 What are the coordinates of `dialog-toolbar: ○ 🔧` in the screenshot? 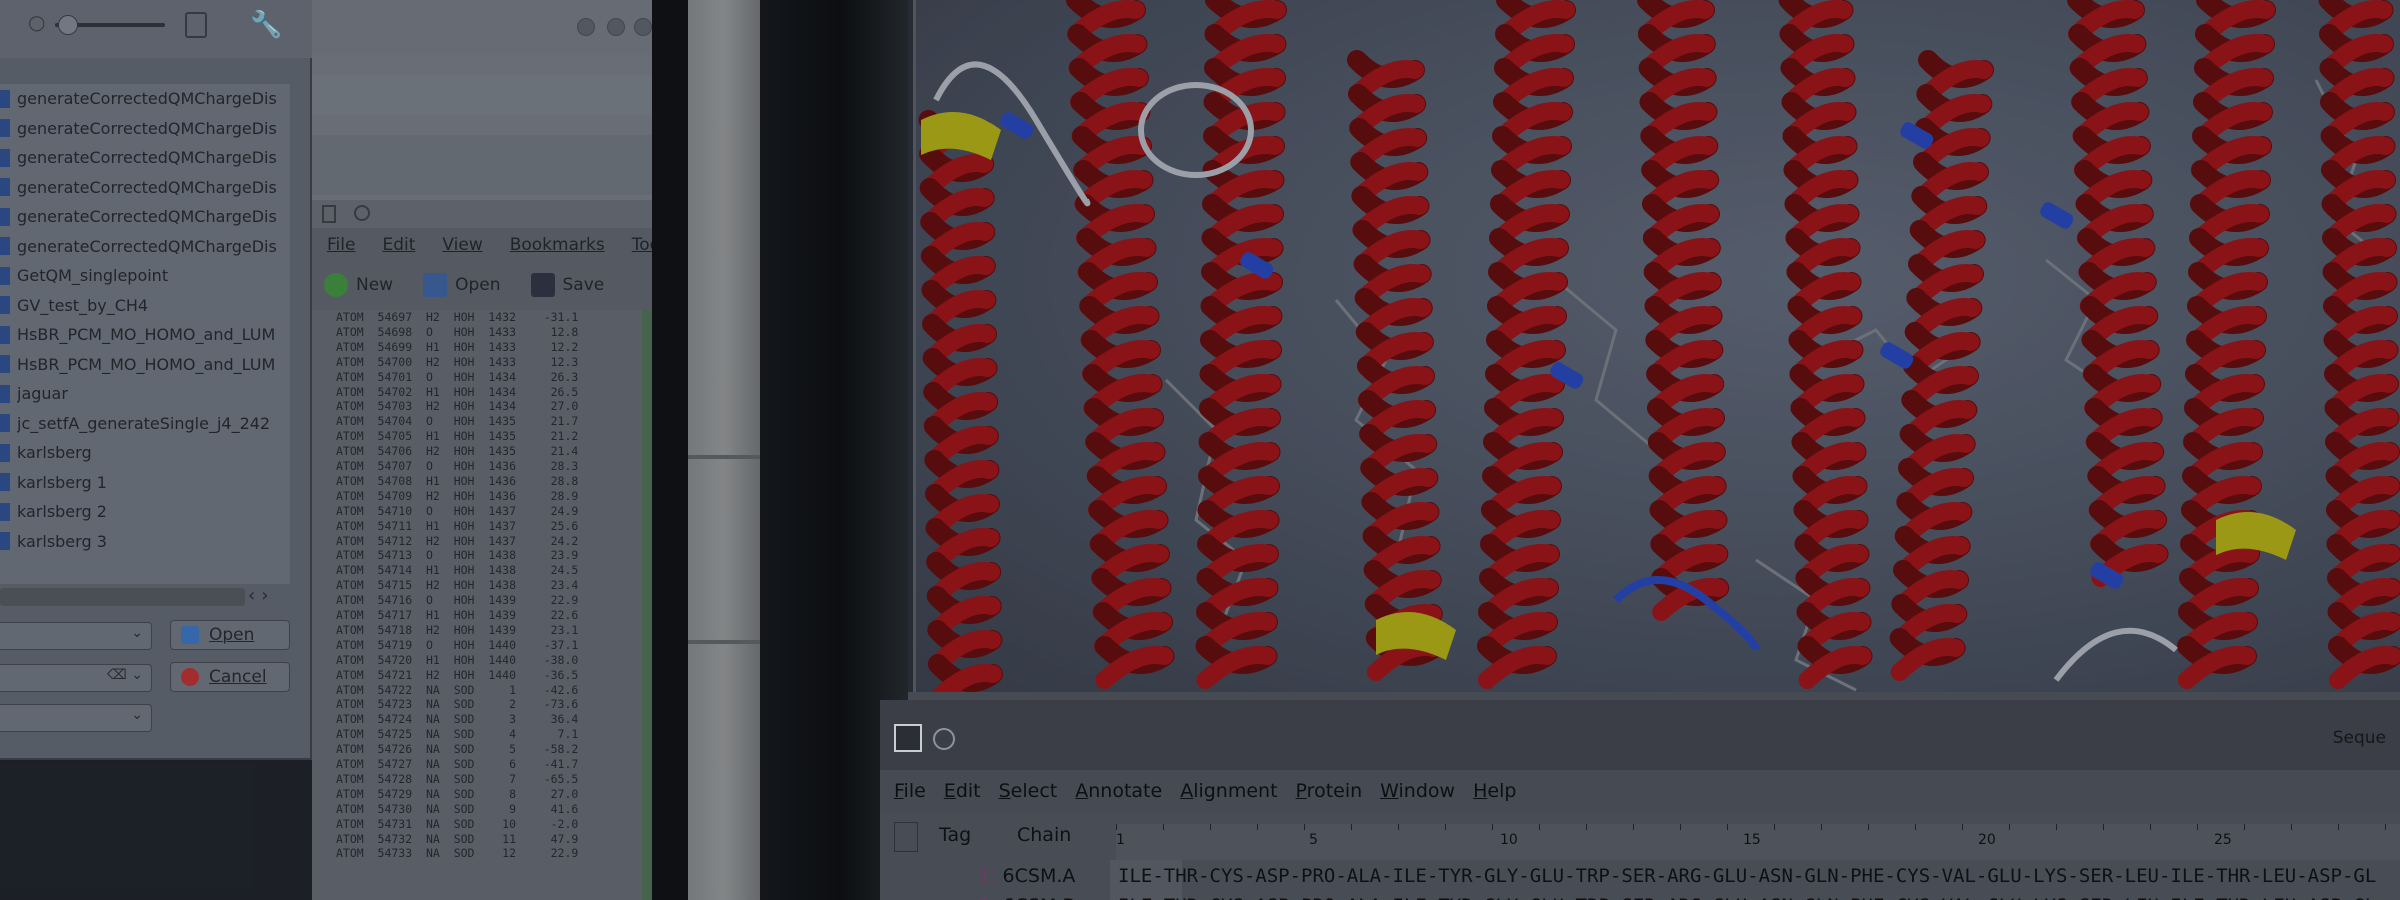 It's located at (156, 29).